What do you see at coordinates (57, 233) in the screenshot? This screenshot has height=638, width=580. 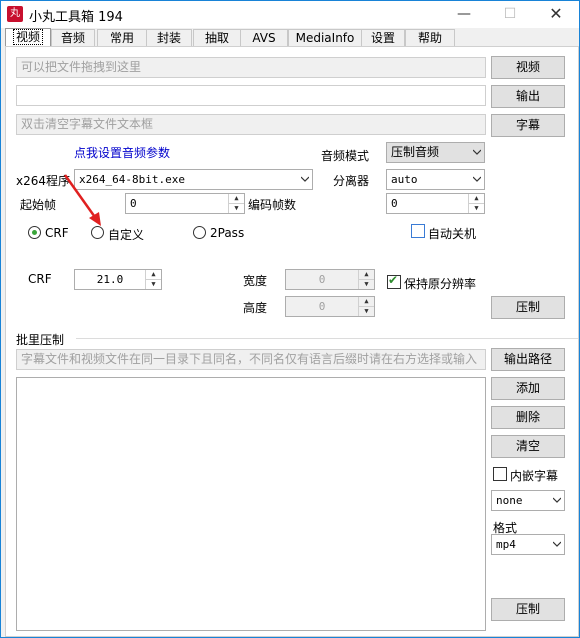 I see `radio-crf-label: CRF` at bounding box center [57, 233].